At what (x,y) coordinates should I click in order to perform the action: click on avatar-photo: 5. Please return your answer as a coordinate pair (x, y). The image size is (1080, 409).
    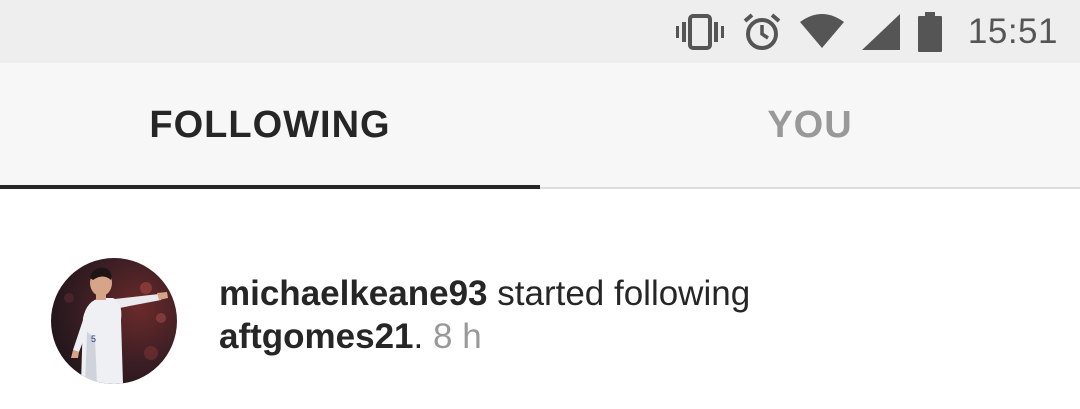
    Looking at the image, I should click on (114, 321).